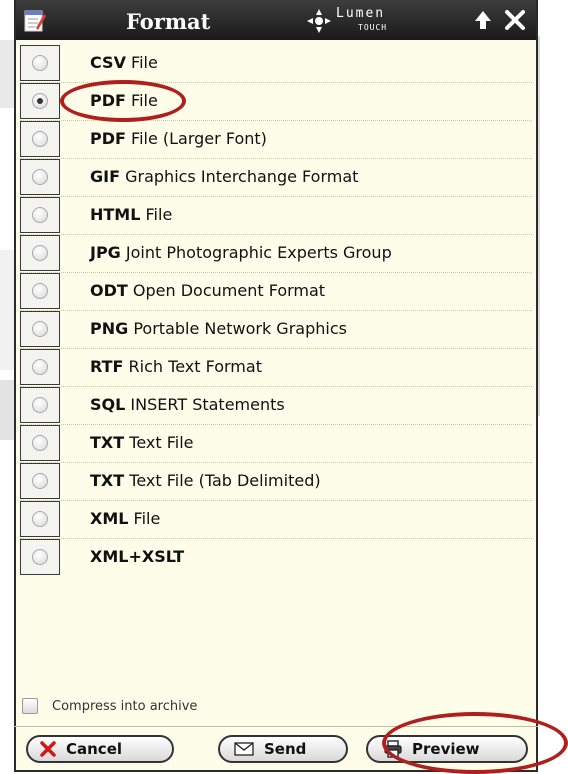 The image size is (568, 774). Describe the element at coordinates (105, 176) in the screenshot. I see `format-code: GIF` at that location.